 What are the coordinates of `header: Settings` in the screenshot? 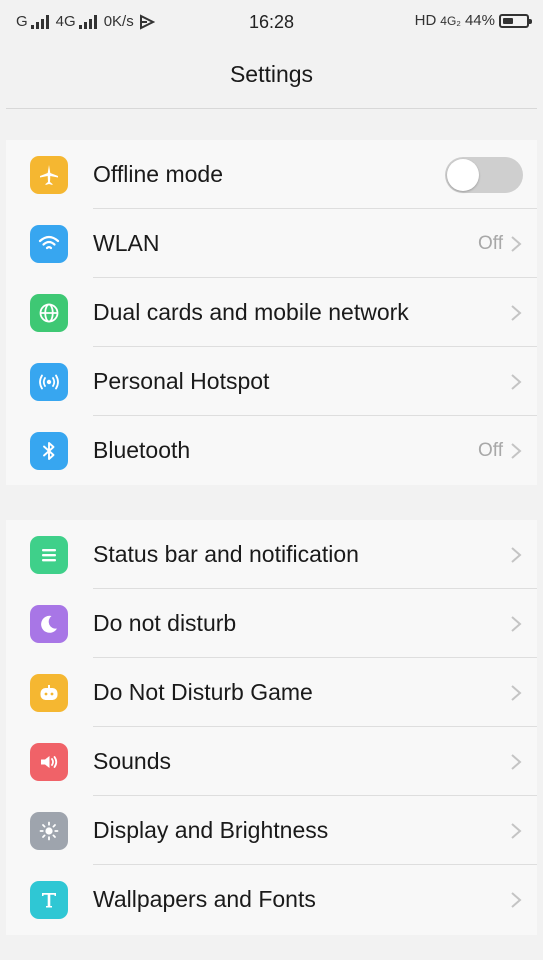 It's located at (271, 76).